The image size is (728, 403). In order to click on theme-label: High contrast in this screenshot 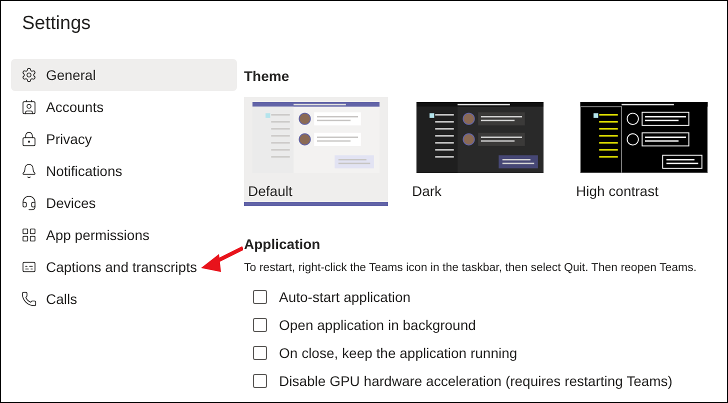, I will do `click(617, 191)`.